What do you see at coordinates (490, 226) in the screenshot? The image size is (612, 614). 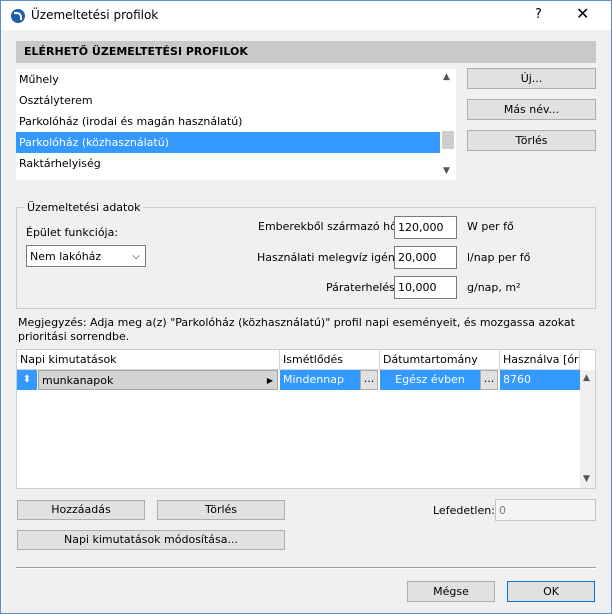 I see `heat-unit: W per fő` at bounding box center [490, 226].